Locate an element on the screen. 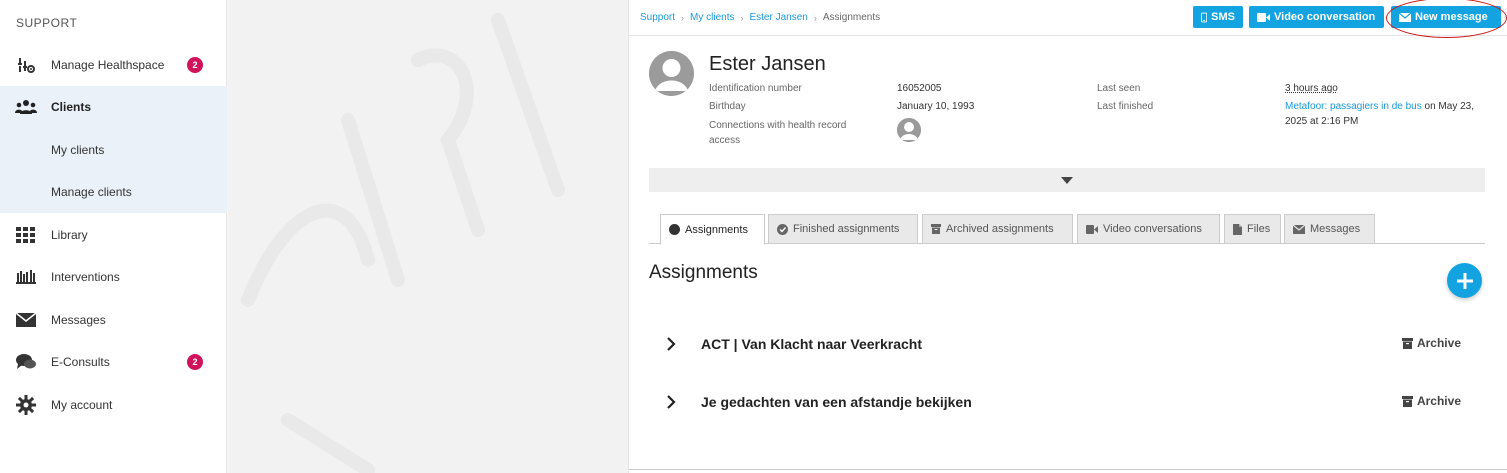 The width and height of the screenshot is (1507, 473). birthday-value: January 10, 1993 is located at coordinates (936, 106).